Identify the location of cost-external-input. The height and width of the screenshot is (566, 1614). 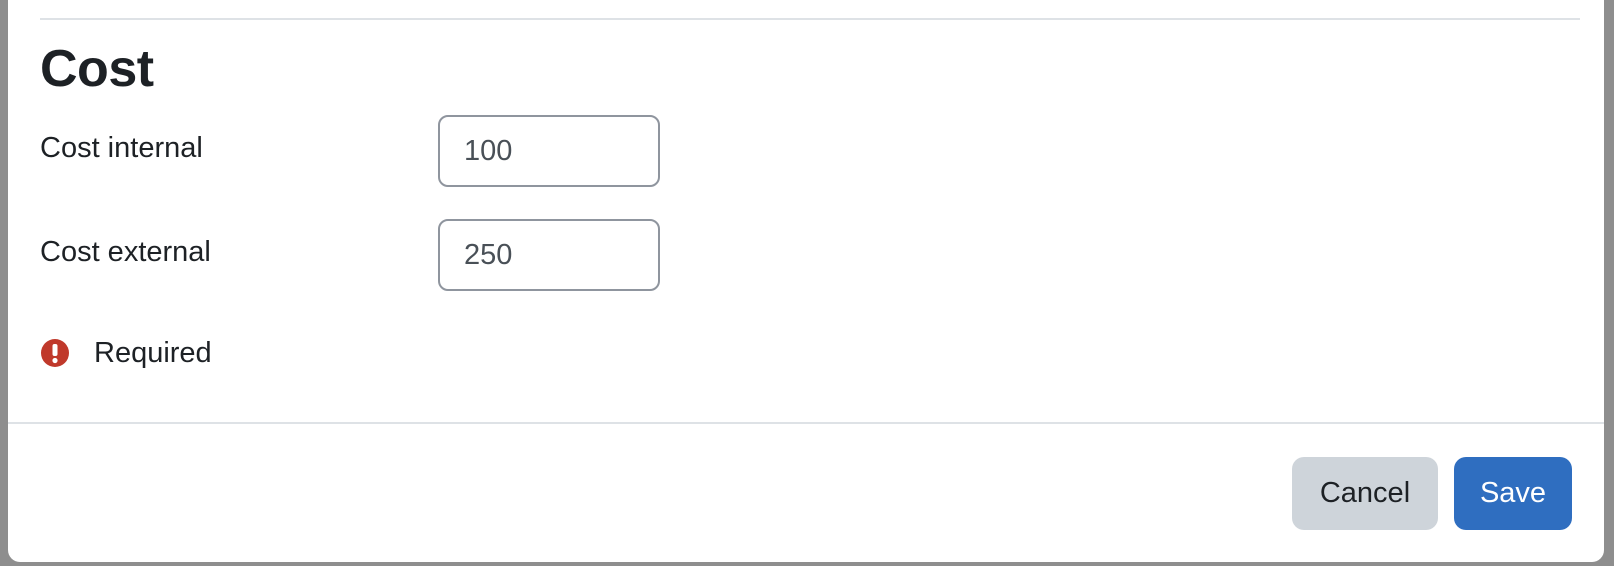
(549, 255).